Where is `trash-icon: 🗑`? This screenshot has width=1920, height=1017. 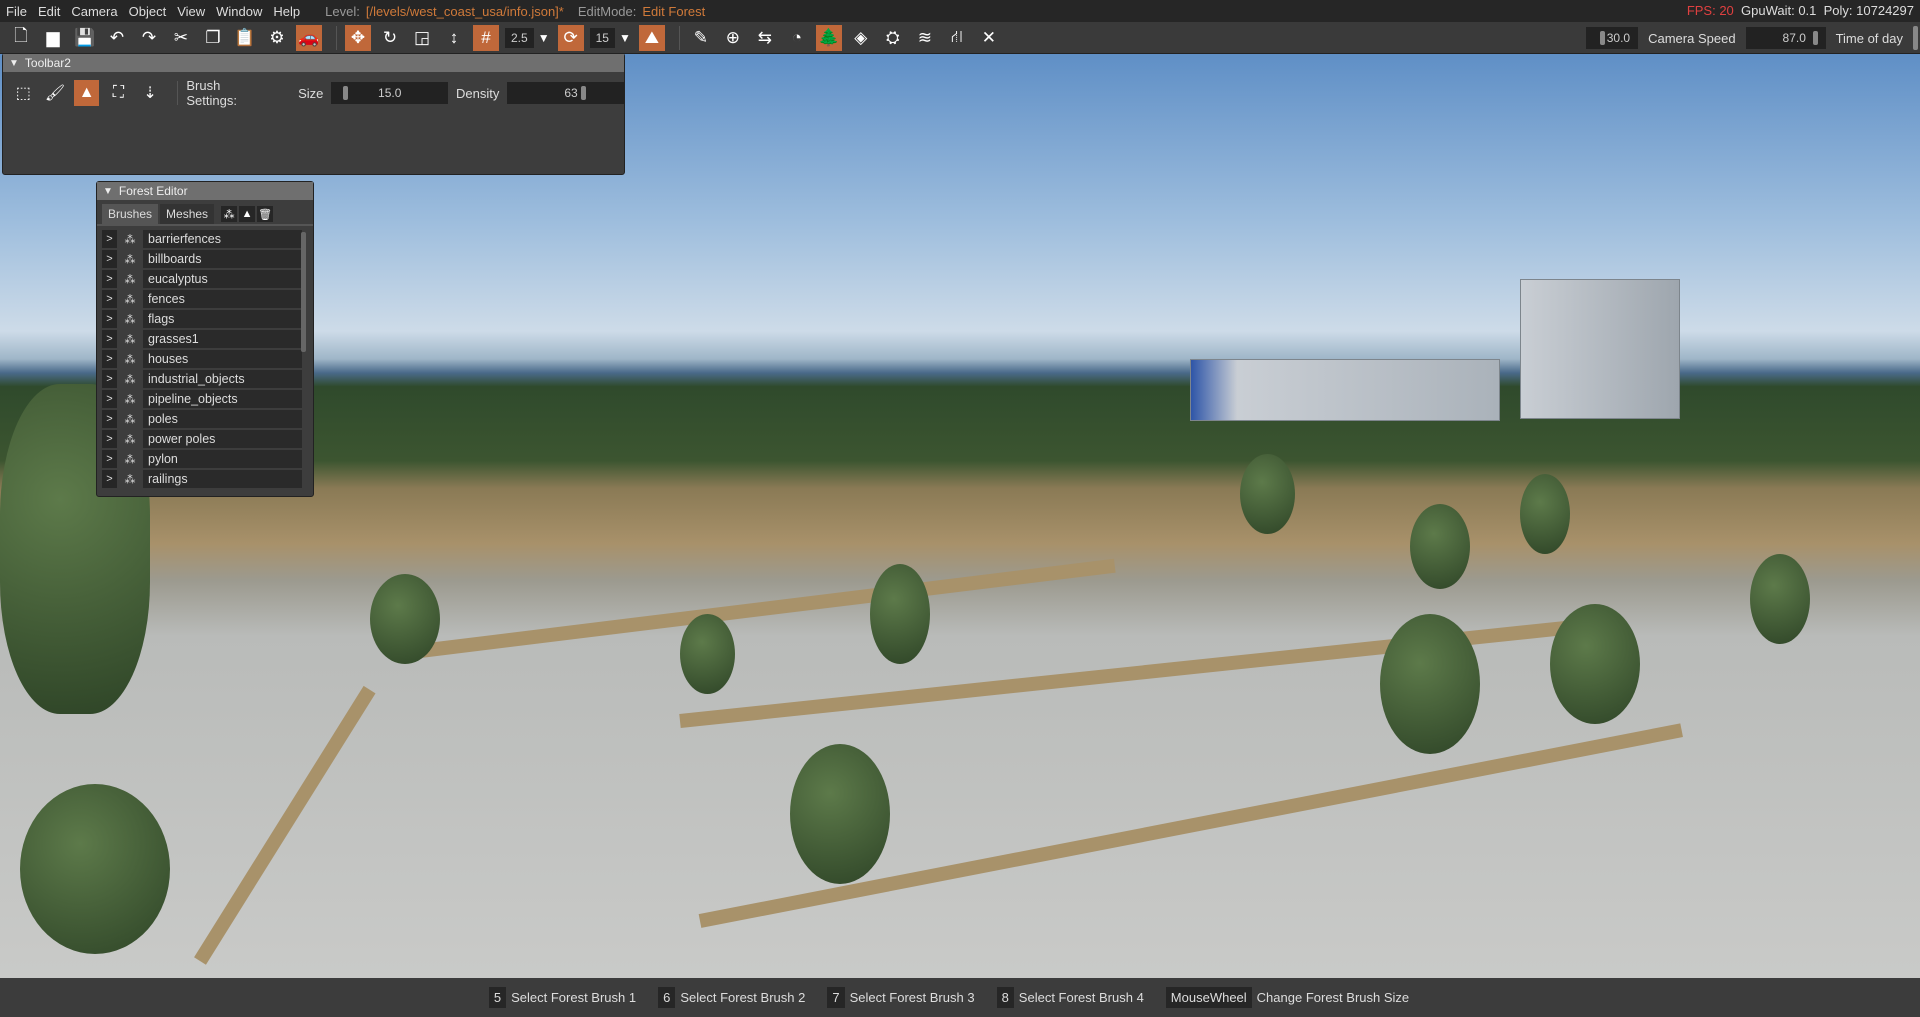
trash-icon: 🗑 is located at coordinates (265, 214).